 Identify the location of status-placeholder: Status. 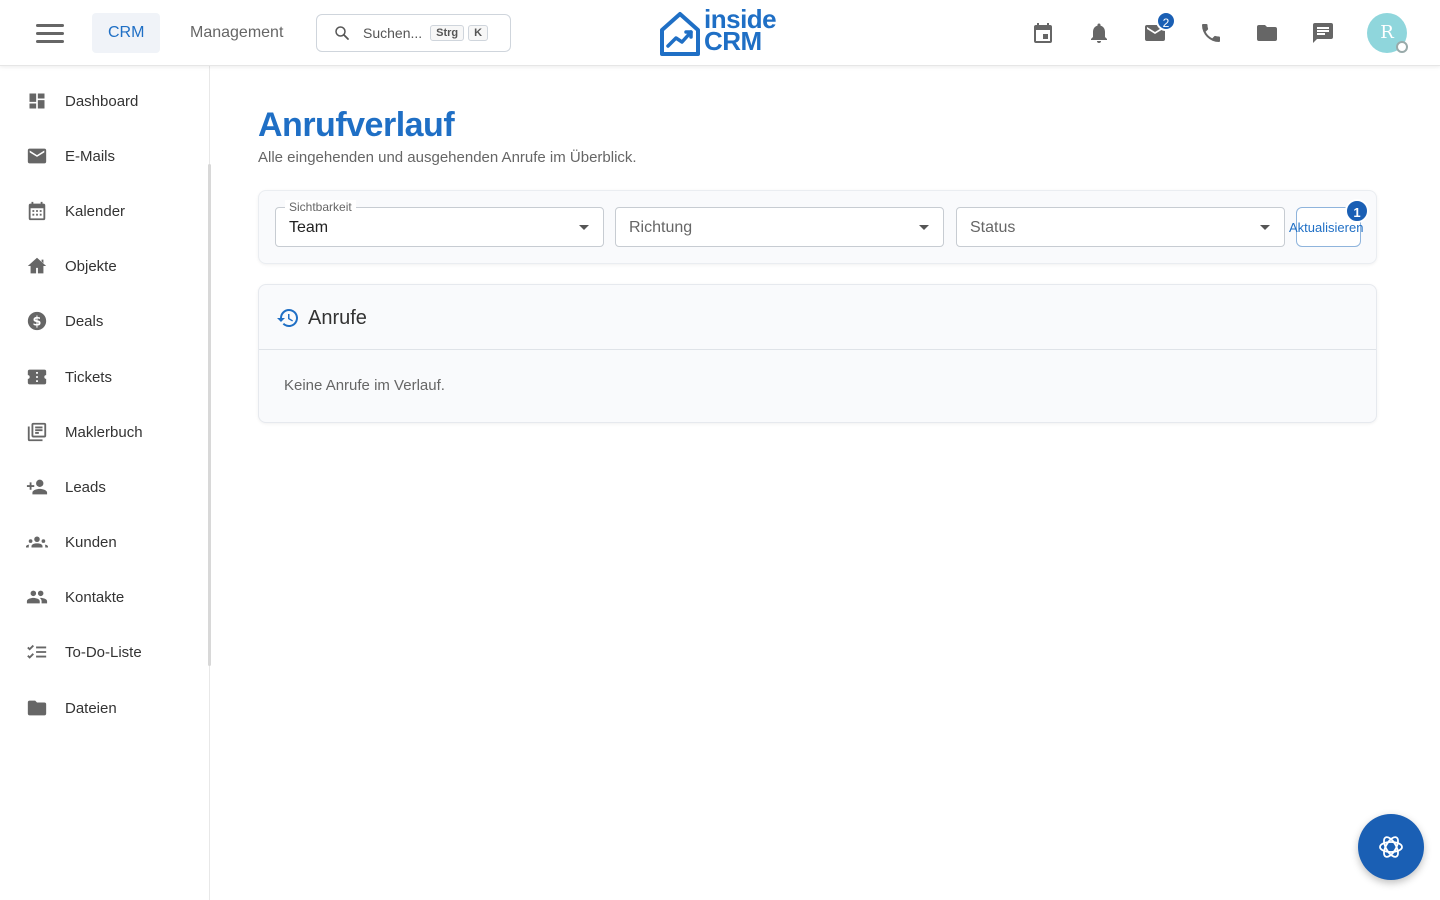
(993, 227).